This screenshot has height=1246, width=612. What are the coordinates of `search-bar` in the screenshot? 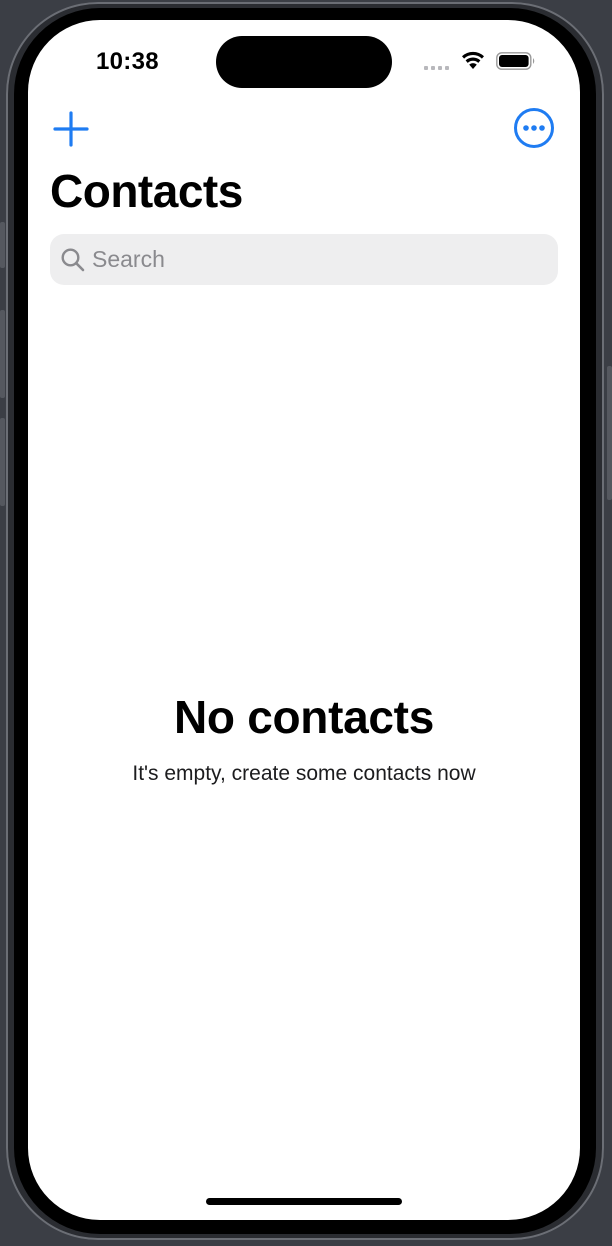 It's located at (304, 259).